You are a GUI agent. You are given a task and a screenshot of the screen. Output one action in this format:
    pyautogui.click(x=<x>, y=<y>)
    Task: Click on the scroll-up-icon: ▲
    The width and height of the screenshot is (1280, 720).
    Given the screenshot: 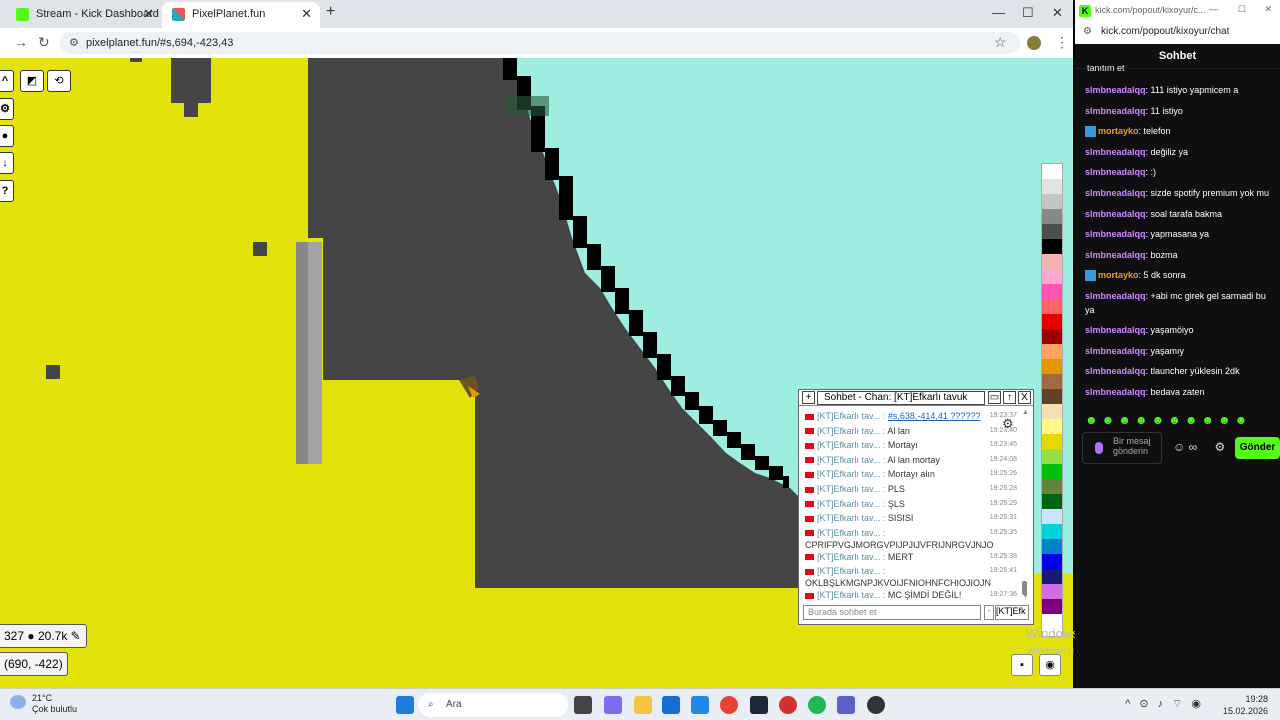 What is the action you would take?
    pyautogui.click(x=1025, y=412)
    